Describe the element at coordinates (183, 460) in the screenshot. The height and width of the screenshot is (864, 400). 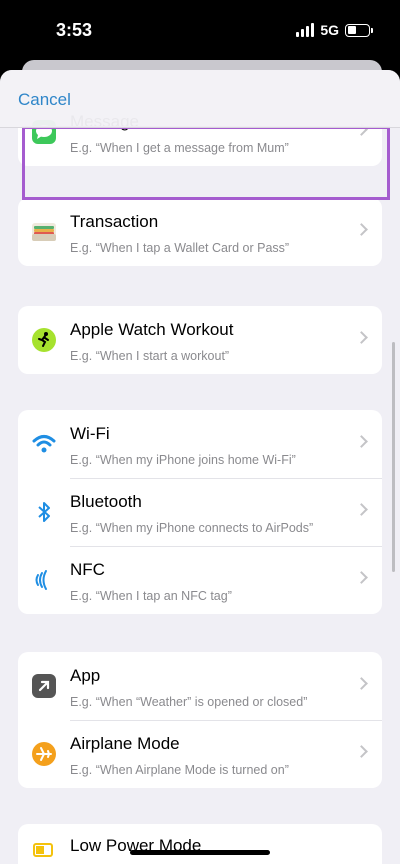
I see `trigger-subtitle: E.g. “When my iPhone joins home Wi-Fi”` at that location.